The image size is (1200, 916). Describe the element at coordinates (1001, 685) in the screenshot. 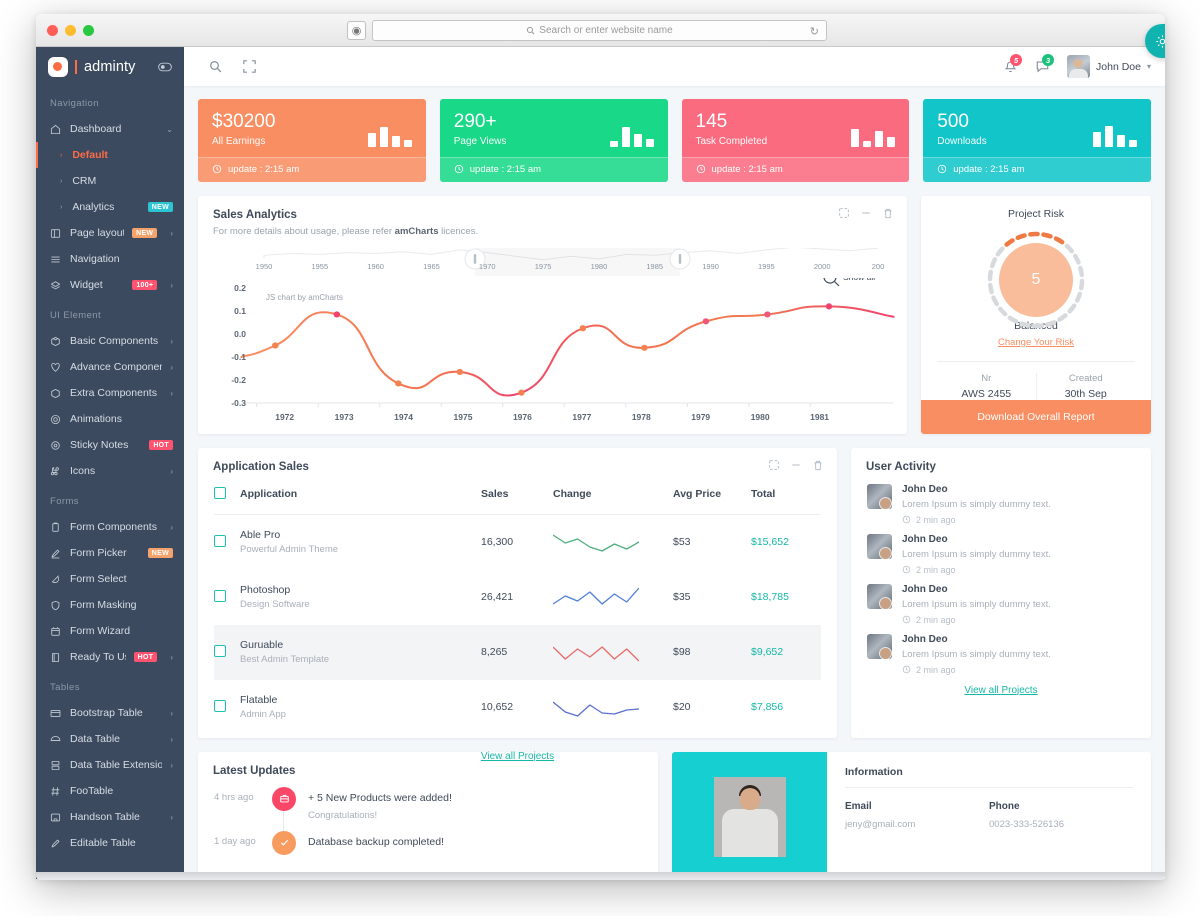

I see `view-all-projects-link: View all Projects` at that location.